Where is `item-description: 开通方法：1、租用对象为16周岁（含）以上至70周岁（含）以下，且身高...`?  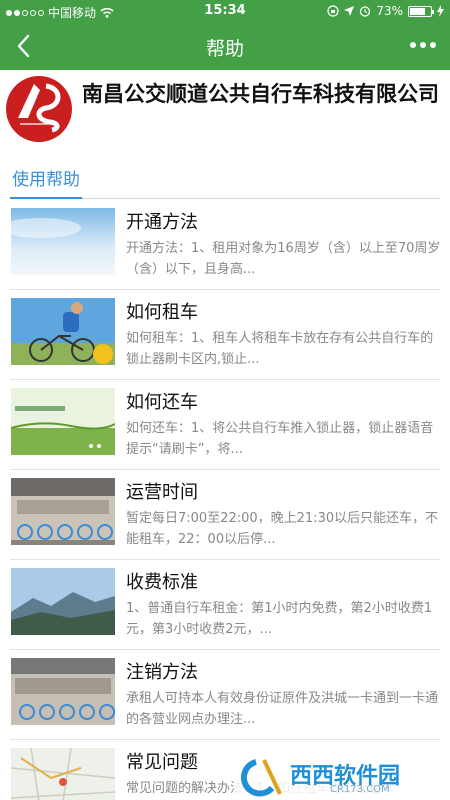
item-description: 开通方法：1、租用对象为16周岁（含）以上至70周岁（含）以下，且身高... is located at coordinates (283, 259).